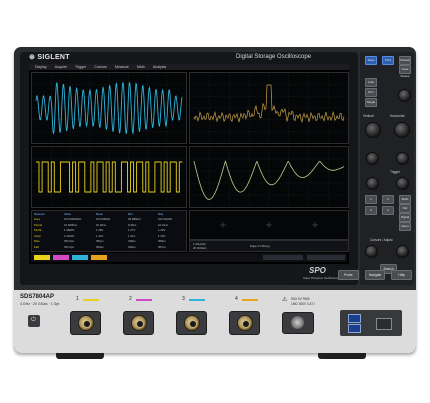 The height and width of the screenshot is (403, 430). What do you see at coordinates (405, 71) in the screenshot?
I see `button-clear-sweep: Clear Sweep` at bounding box center [405, 71].